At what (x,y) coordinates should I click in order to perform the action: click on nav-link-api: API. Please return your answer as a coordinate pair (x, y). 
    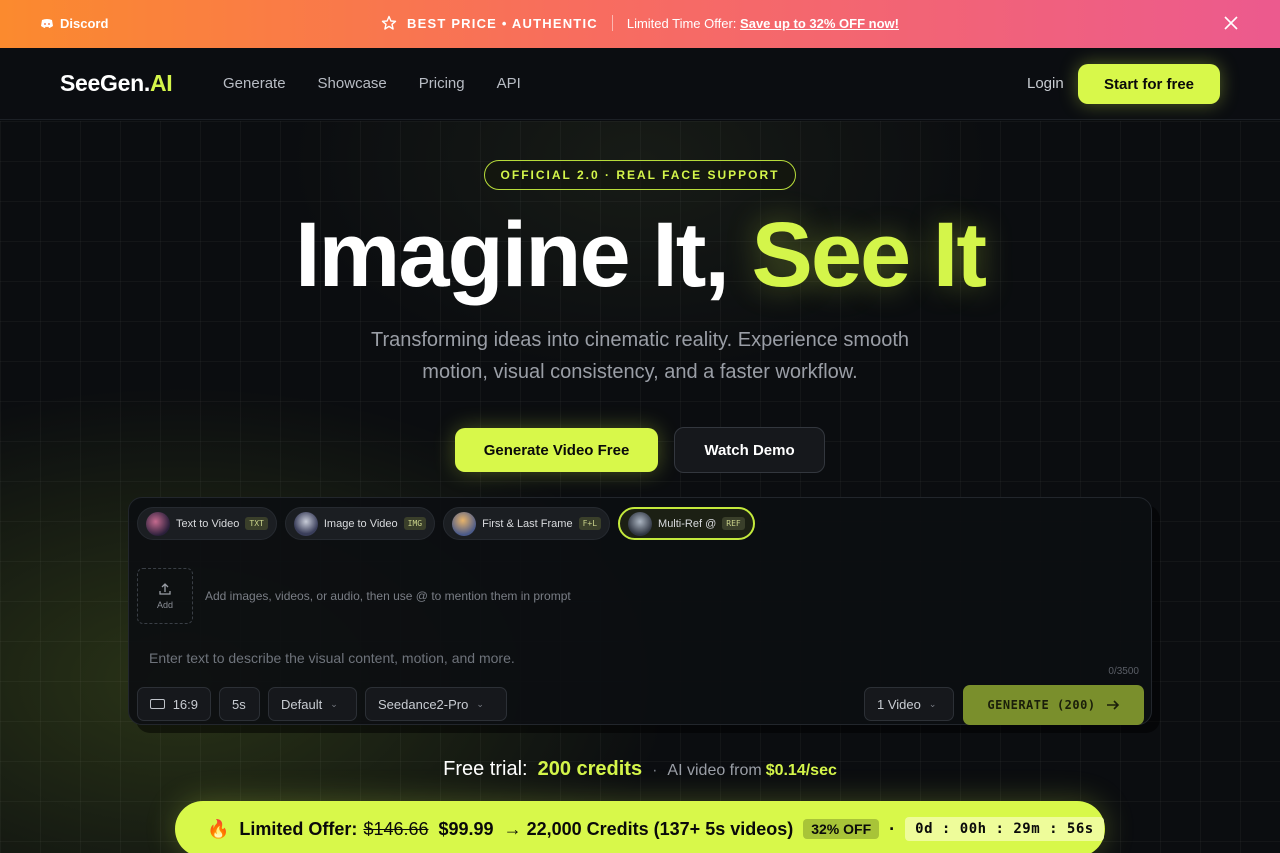
    Looking at the image, I should click on (509, 83).